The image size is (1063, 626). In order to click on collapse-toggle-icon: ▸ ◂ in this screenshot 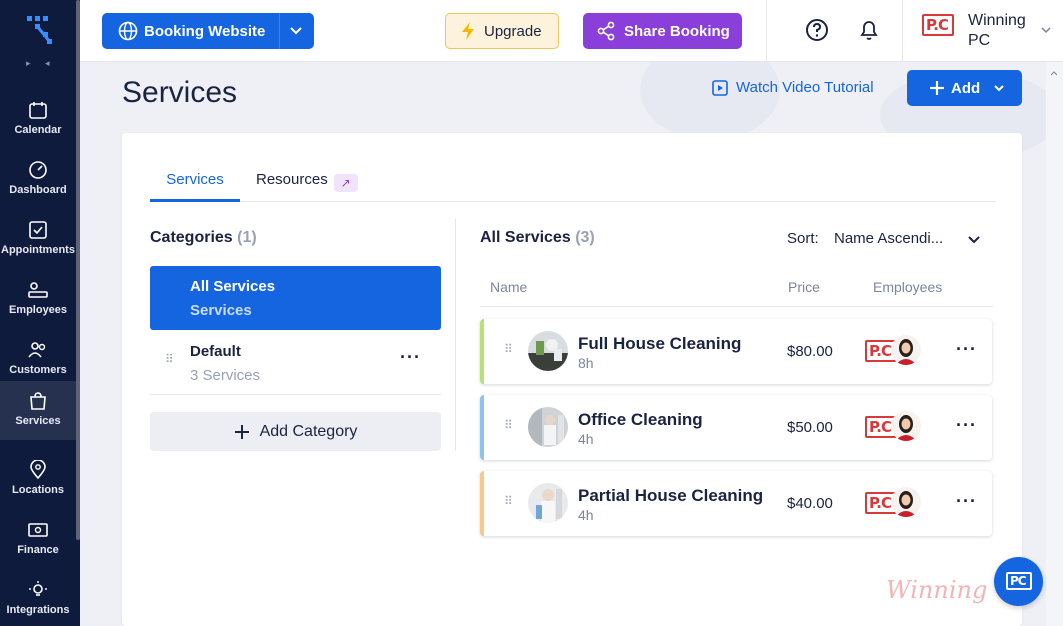, I will do `click(41, 63)`.